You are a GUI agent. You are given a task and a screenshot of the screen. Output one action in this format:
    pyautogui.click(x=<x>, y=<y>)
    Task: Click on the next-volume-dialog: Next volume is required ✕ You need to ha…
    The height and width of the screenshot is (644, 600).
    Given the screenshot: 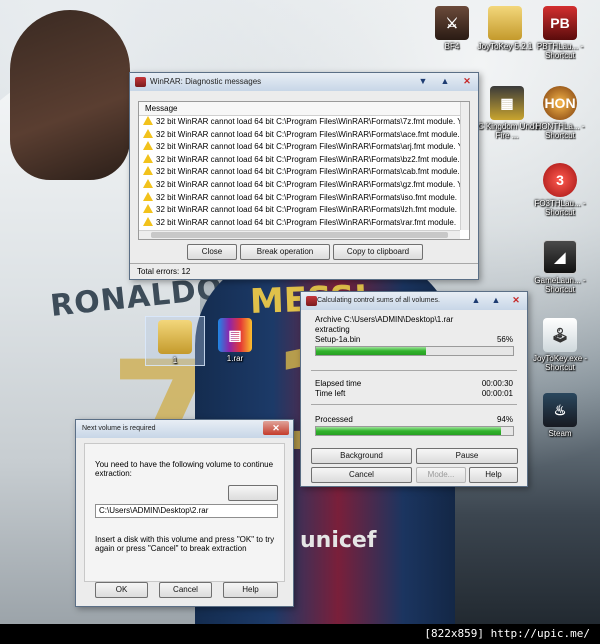 What is the action you would take?
    pyautogui.click(x=184, y=513)
    